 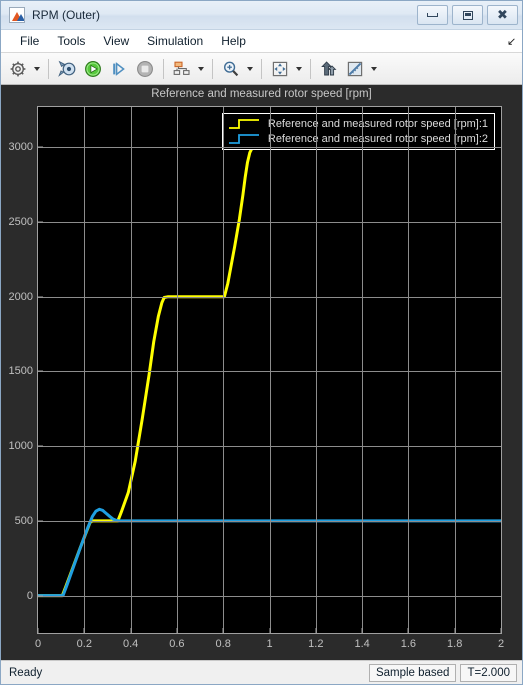 What do you see at coordinates (374, 69) in the screenshot?
I see `measurements-caret` at bounding box center [374, 69].